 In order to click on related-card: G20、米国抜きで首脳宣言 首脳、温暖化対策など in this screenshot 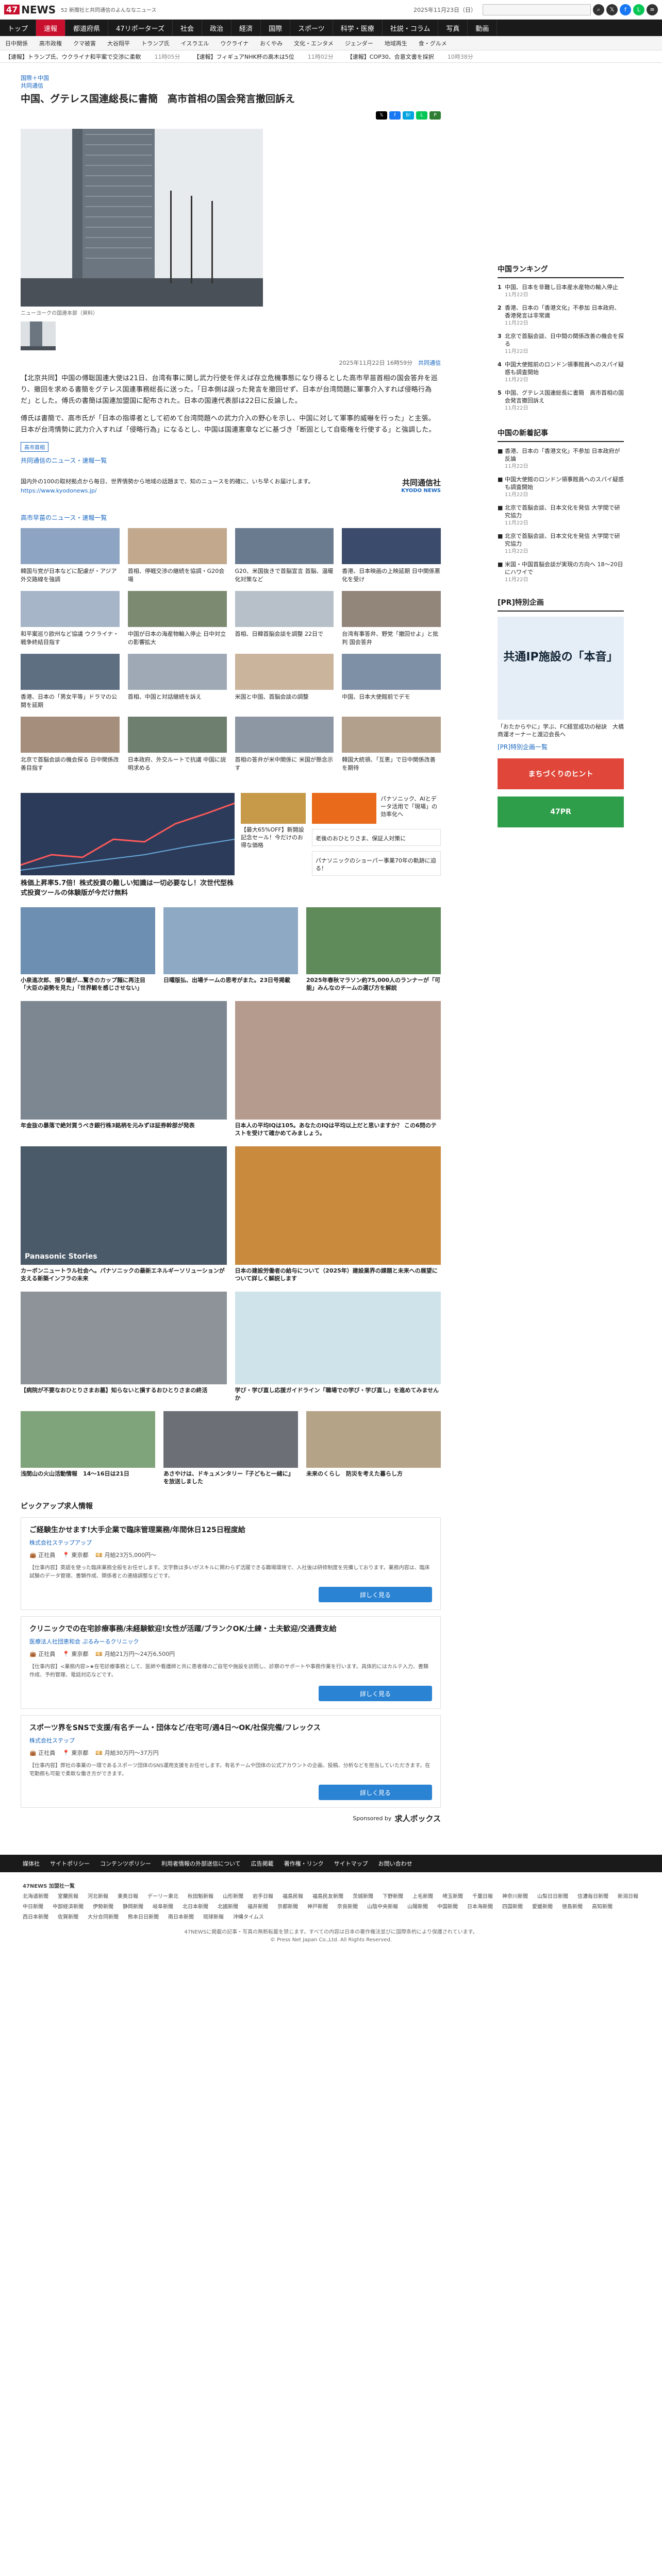, I will do `click(284, 556)`.